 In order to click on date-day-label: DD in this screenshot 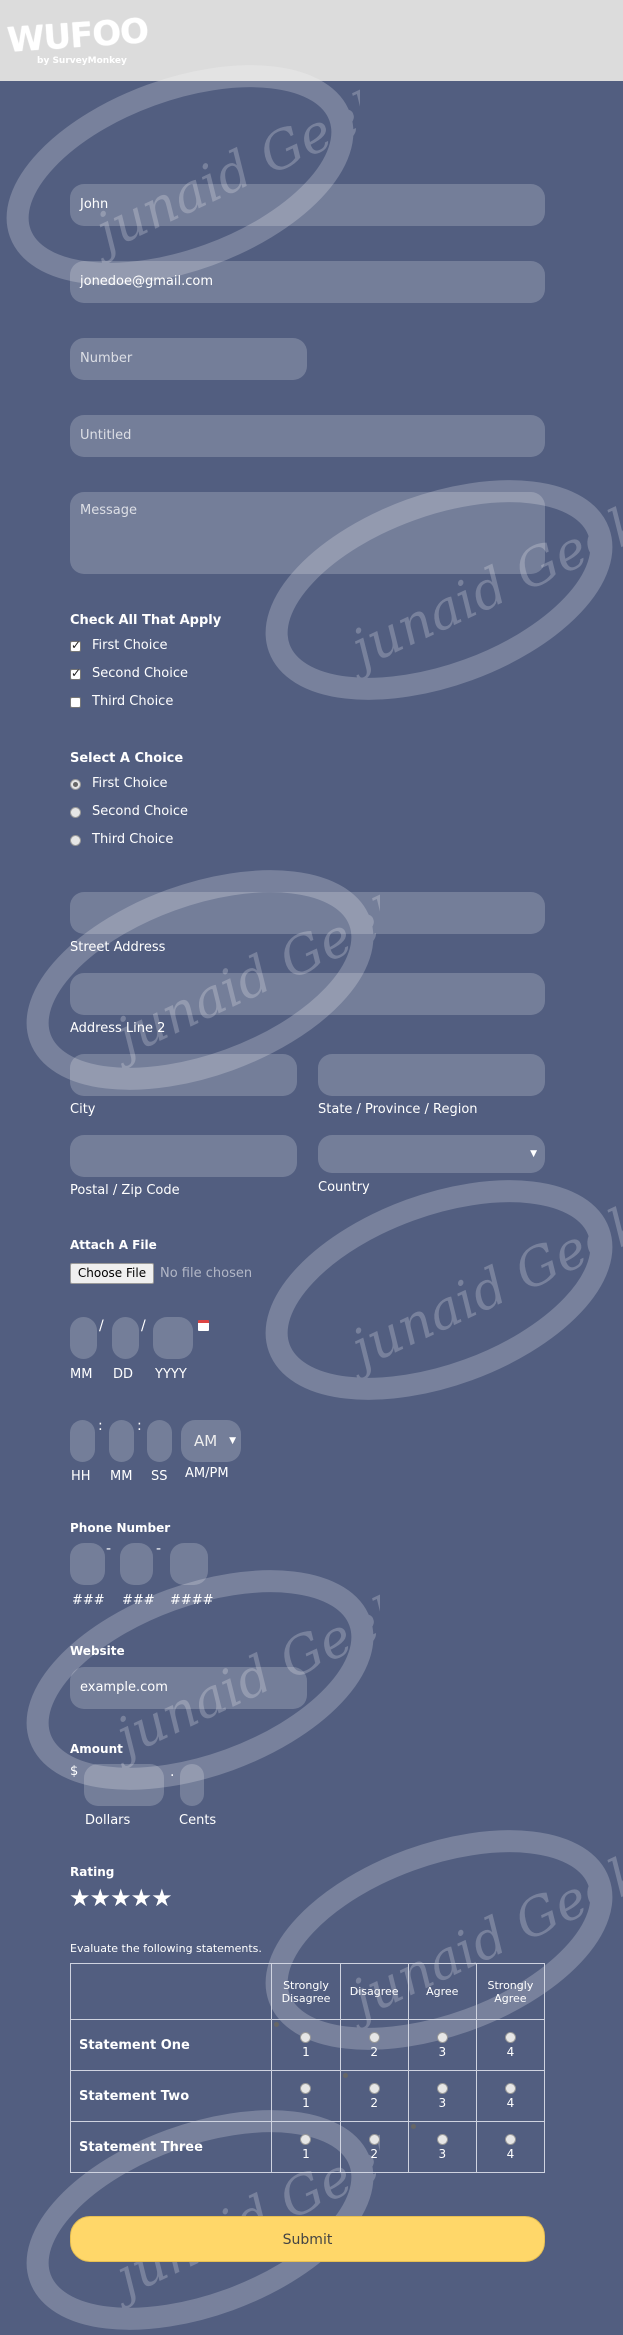, I will do `click(123, 1374)`.